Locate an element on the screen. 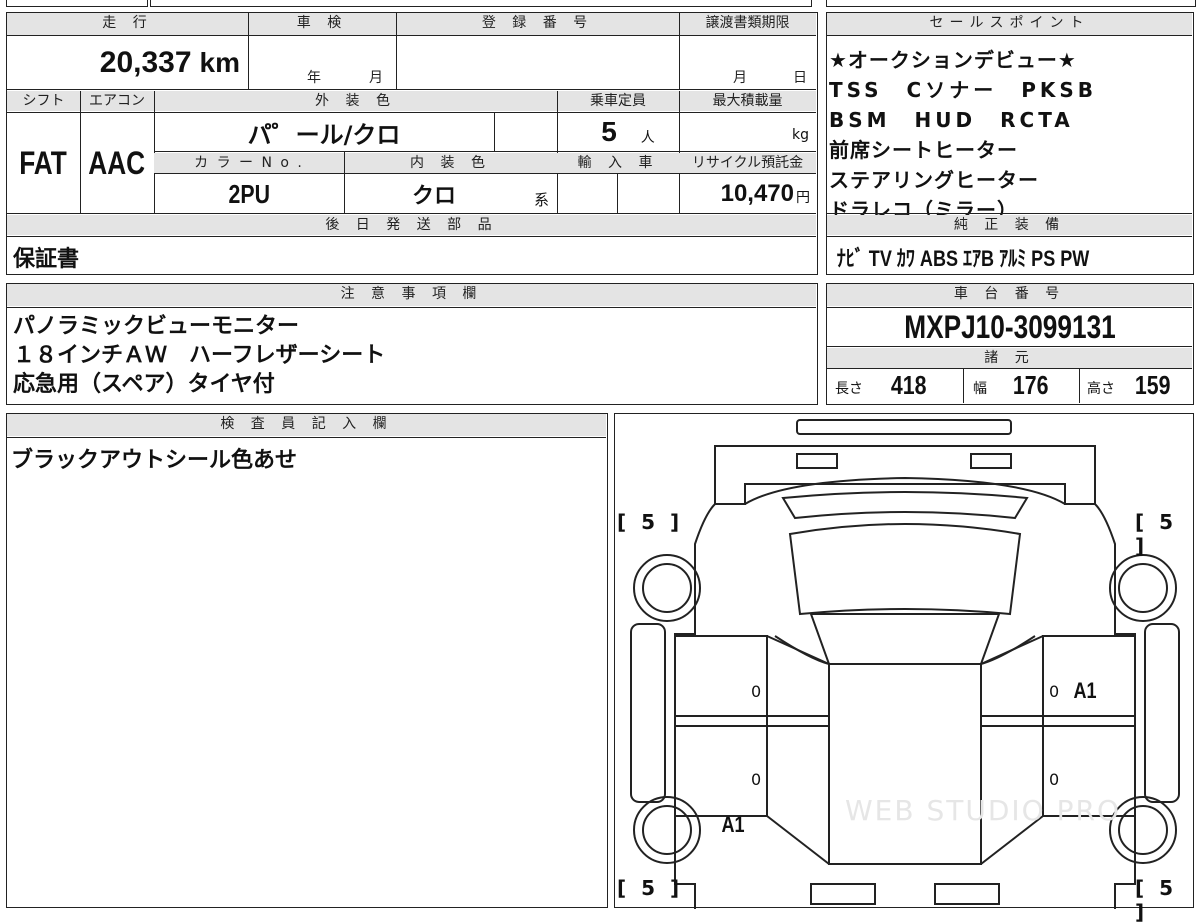 Image resolution: width=1200 pixels, height=924 pixels. width-value: 176 is located at coordinates (1030, 385).